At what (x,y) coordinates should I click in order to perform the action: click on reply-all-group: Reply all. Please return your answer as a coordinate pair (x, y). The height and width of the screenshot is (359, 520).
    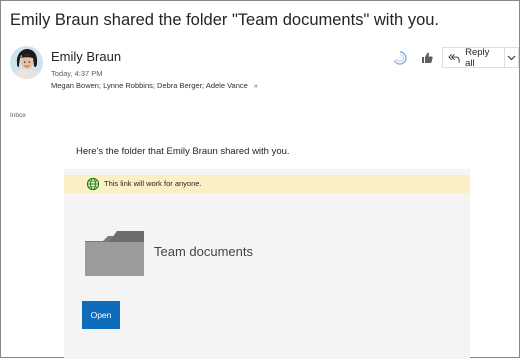
    Looking at the image, I should click on (480, 57).